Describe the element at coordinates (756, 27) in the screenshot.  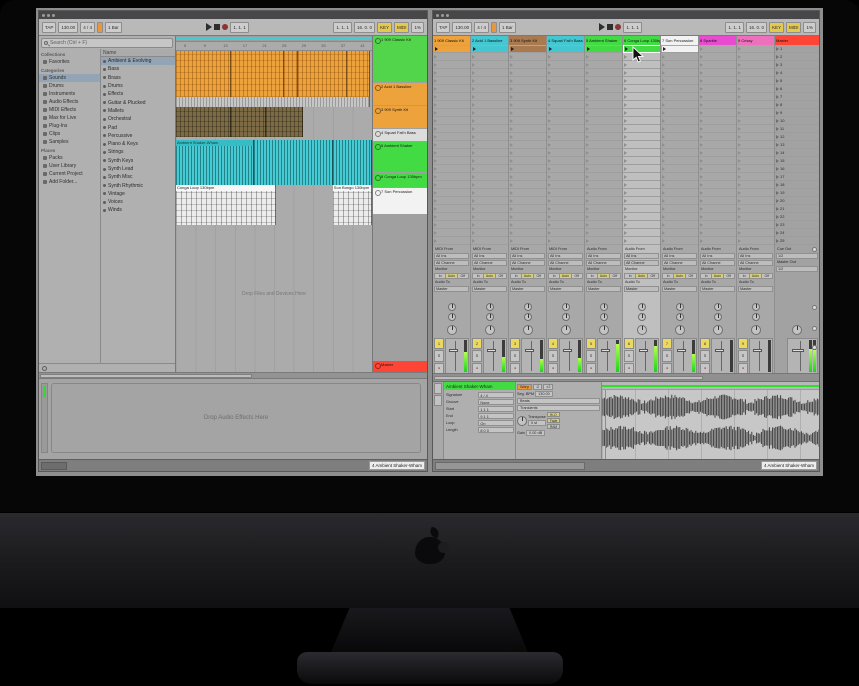
I see `loop-length-field: 16. 0. 0` at that location.